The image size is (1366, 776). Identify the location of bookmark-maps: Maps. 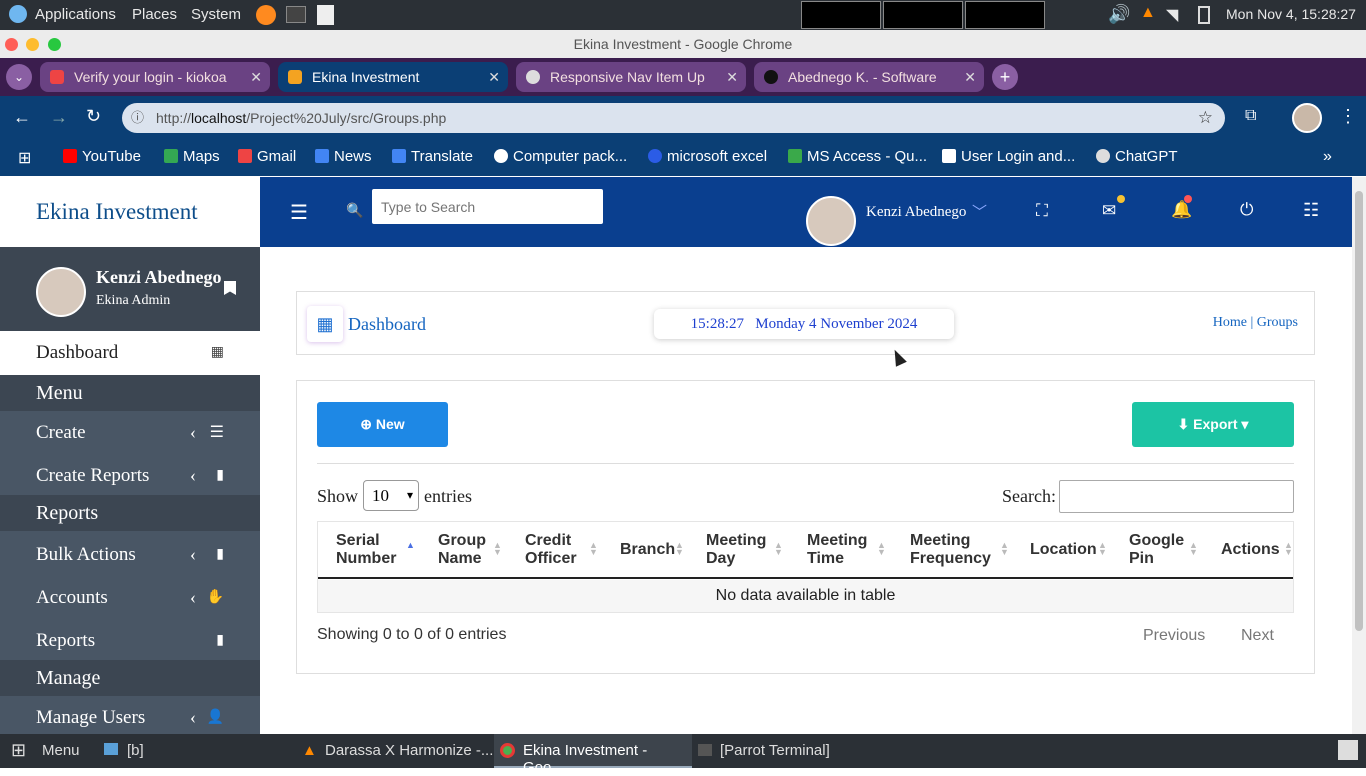
(192, 156).